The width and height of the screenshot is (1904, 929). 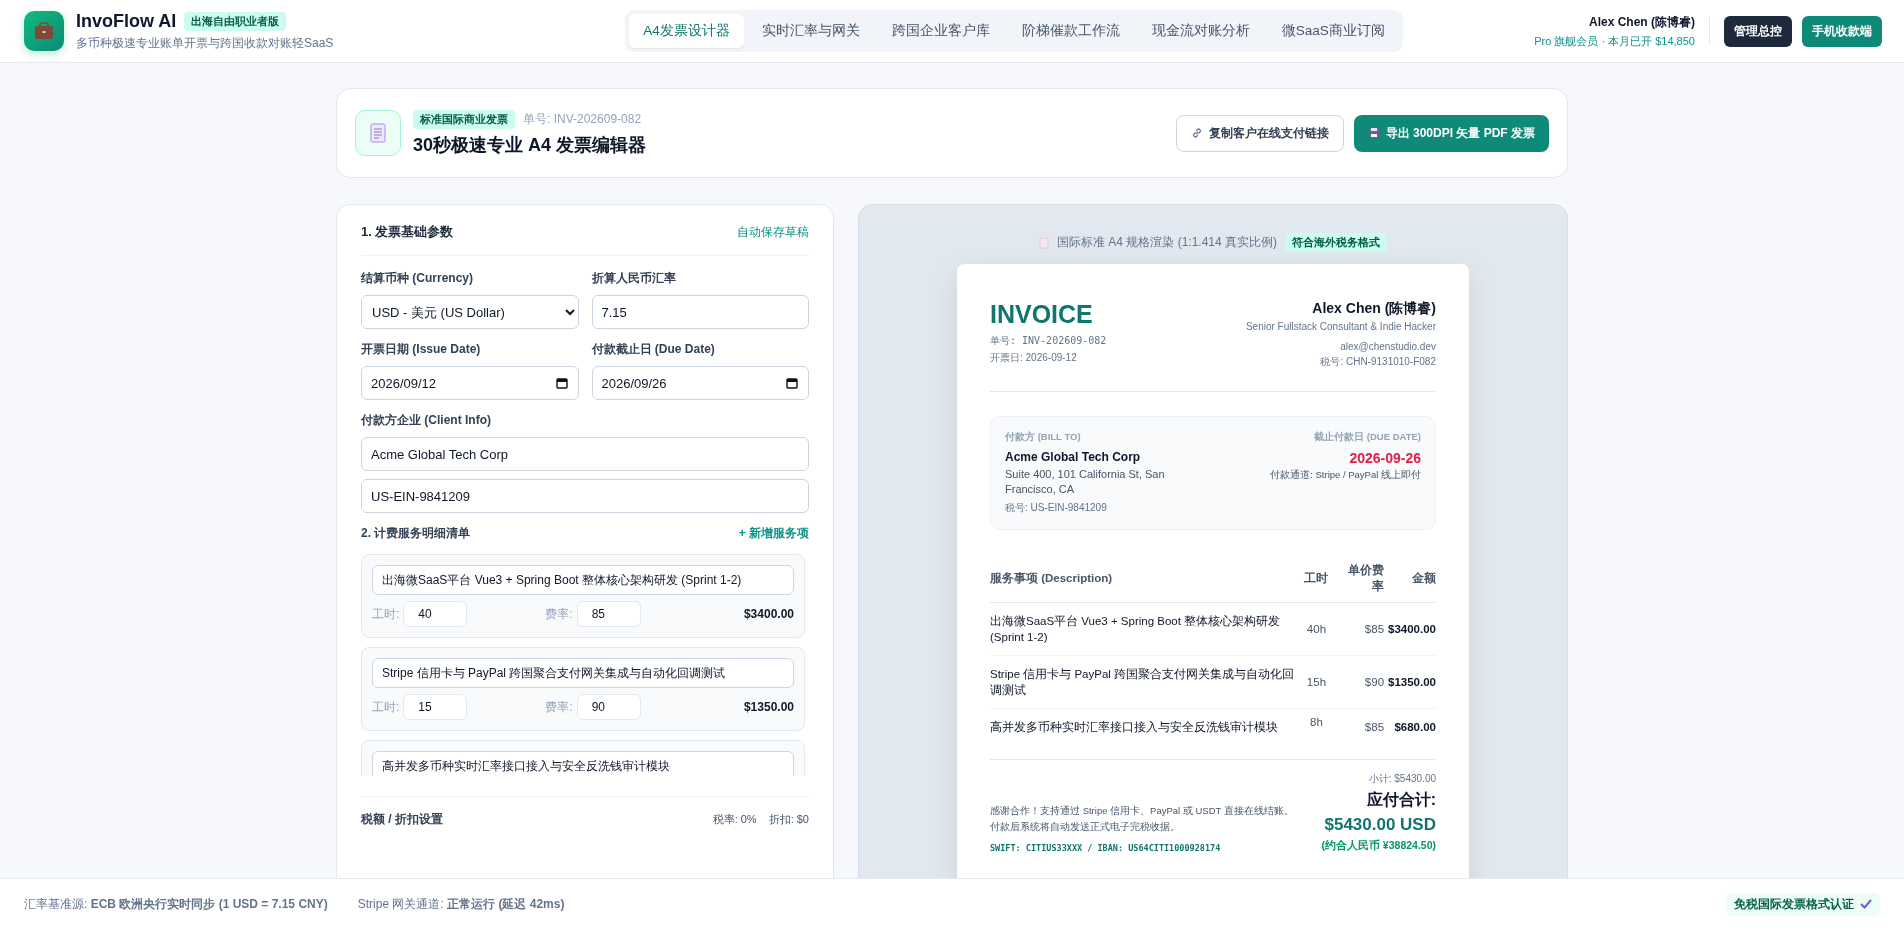 I want to click on tax-rate: 税率: 0%, so click(x=734, y=819).